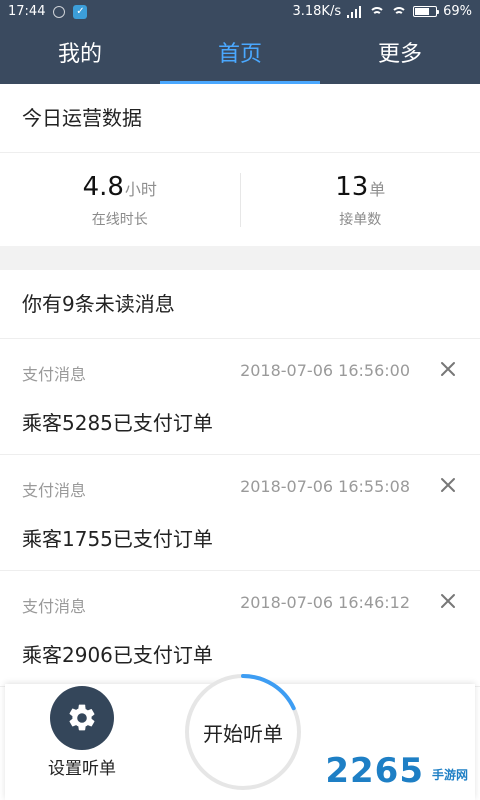 The height and width of the screenshot is (800, 480). Describe the element at coordinates (103, 186) in the screenshot. I see `online-value: 4.8` at that location.